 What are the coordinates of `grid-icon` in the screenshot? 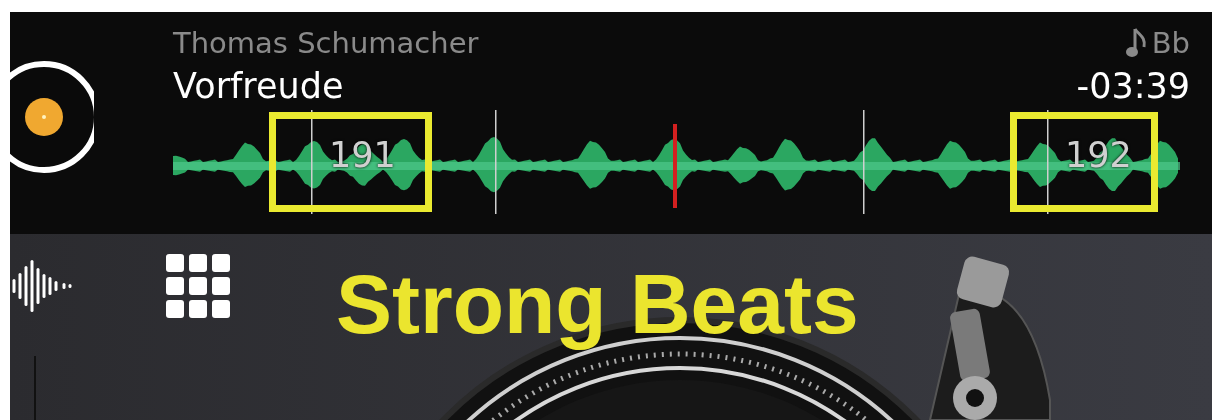 It's located at (198, 286).